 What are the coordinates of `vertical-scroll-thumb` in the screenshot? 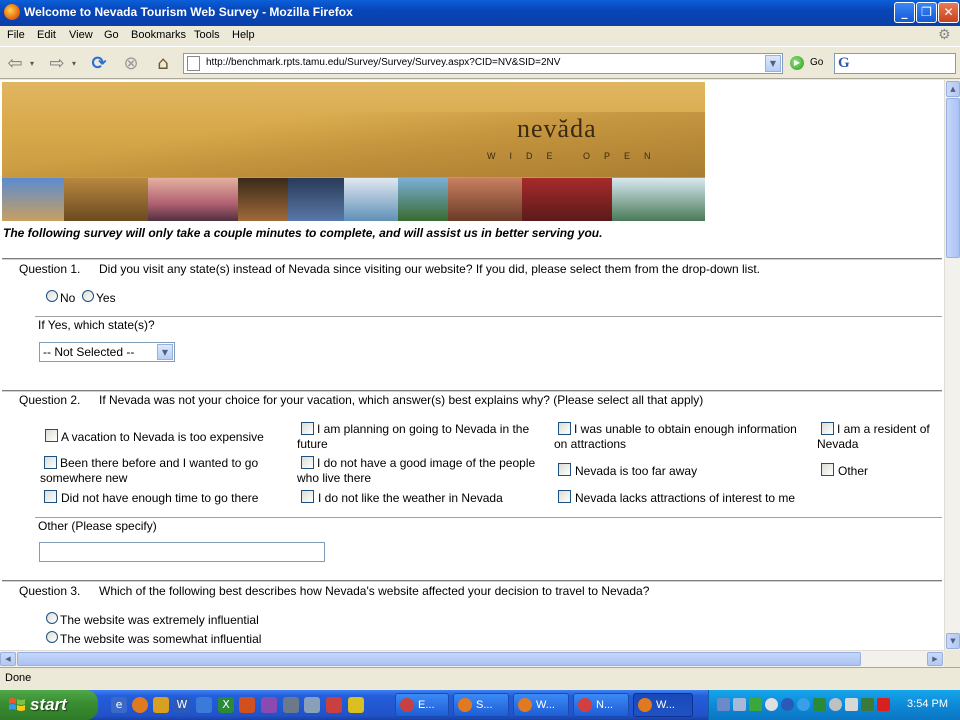 It's located at (953, 178).